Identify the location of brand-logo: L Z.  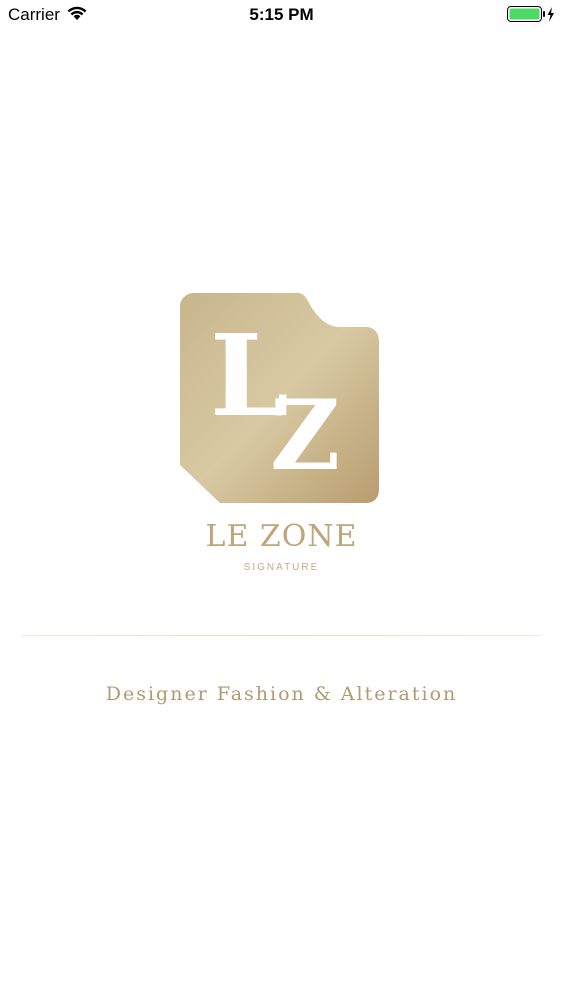
(280, 399).